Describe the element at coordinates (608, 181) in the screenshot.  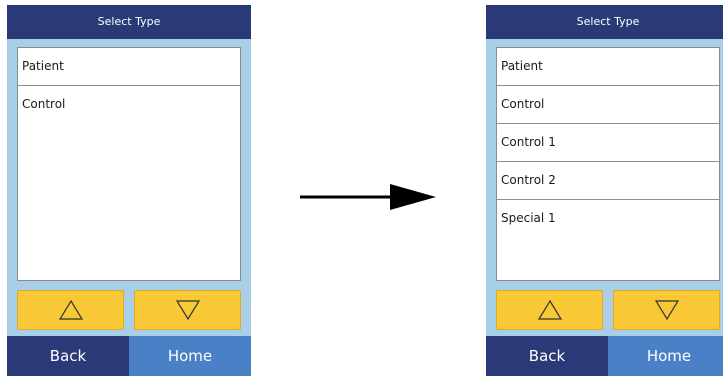
I see `list-item-control-2: Control 2` at that location.